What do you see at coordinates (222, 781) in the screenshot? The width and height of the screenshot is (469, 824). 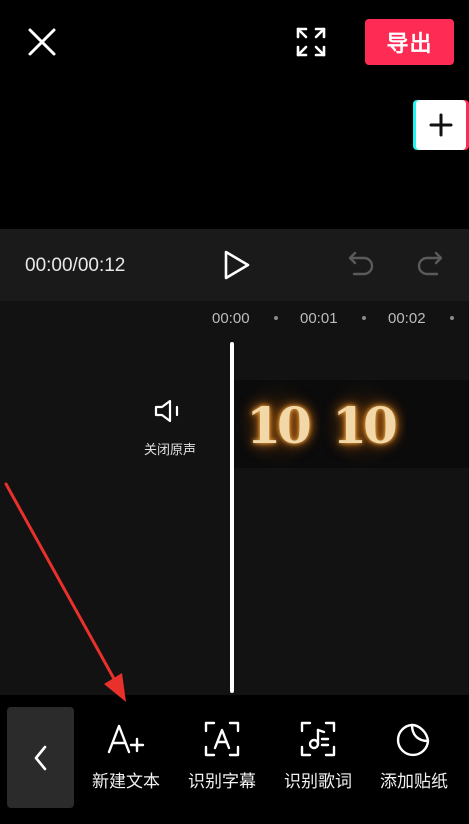 I see `recognize-subtitle-label: 识别字幕` at bounding box center [222, 781].